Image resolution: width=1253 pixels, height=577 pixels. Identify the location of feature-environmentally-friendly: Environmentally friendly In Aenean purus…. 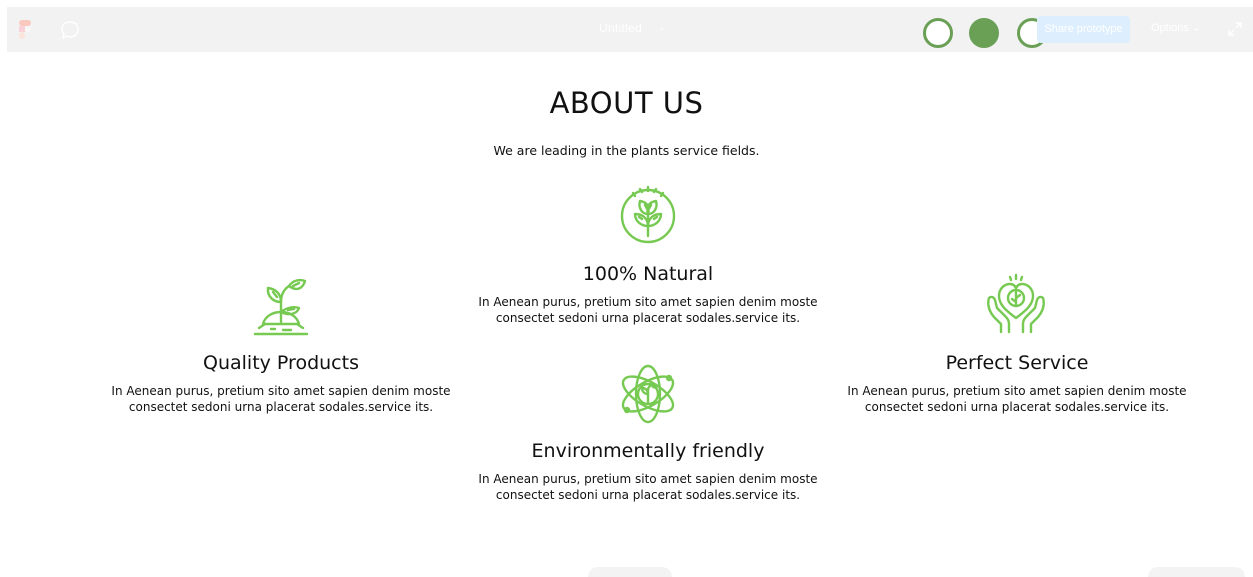
(648, 433).